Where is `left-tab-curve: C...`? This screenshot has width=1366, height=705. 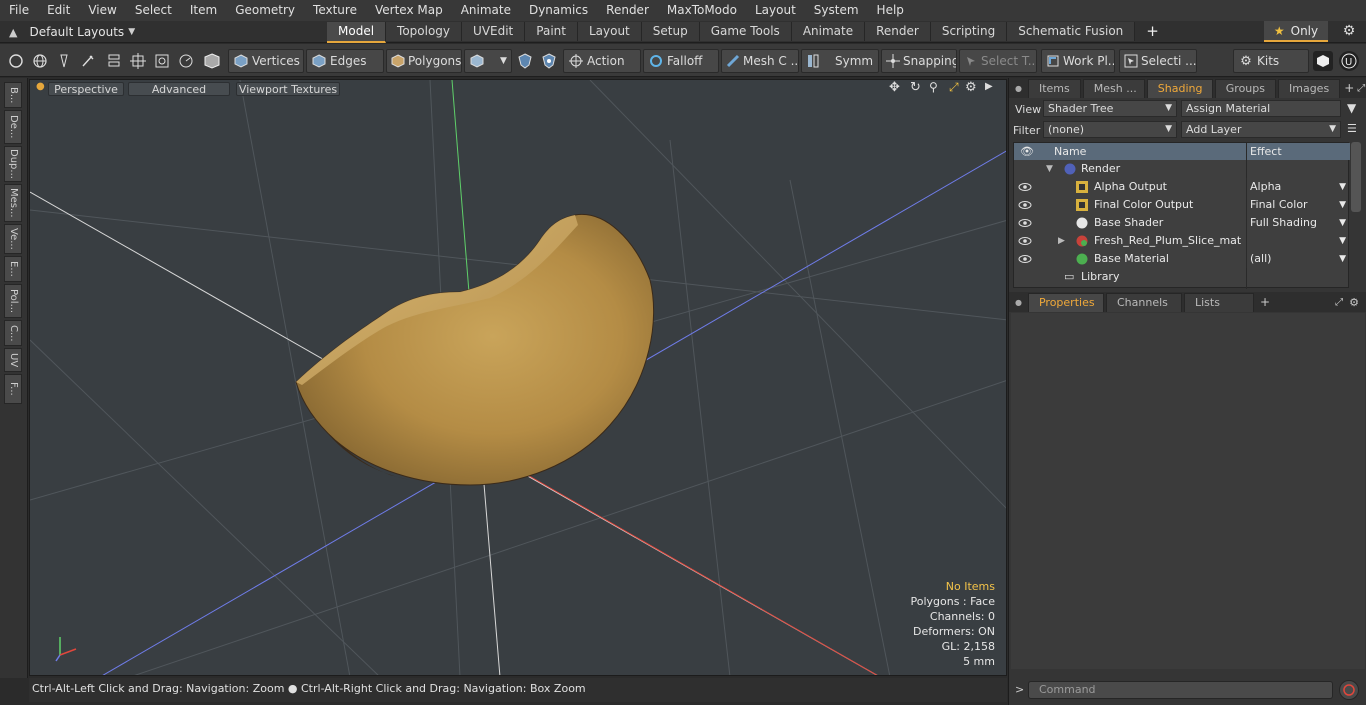 left-tab-curve: C... is located at coordinates (13, 333).